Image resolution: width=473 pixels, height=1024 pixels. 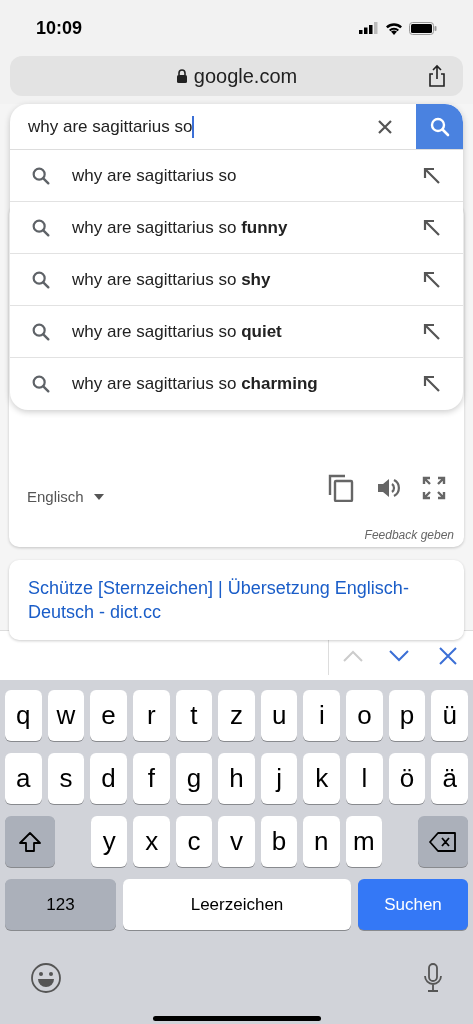 I want to click on search-field: why are sagittarius so, so click(x=194, y=126).